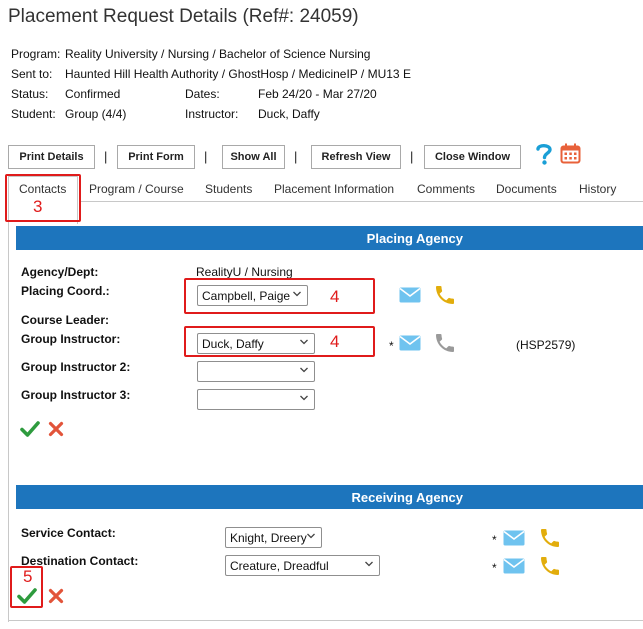 Image resolution: width=643 pixels, height=629 pixels. Describe the element at coordinates (356, 157) in the screenshot. I see `refresh-view-button: Refresh View` at that location.